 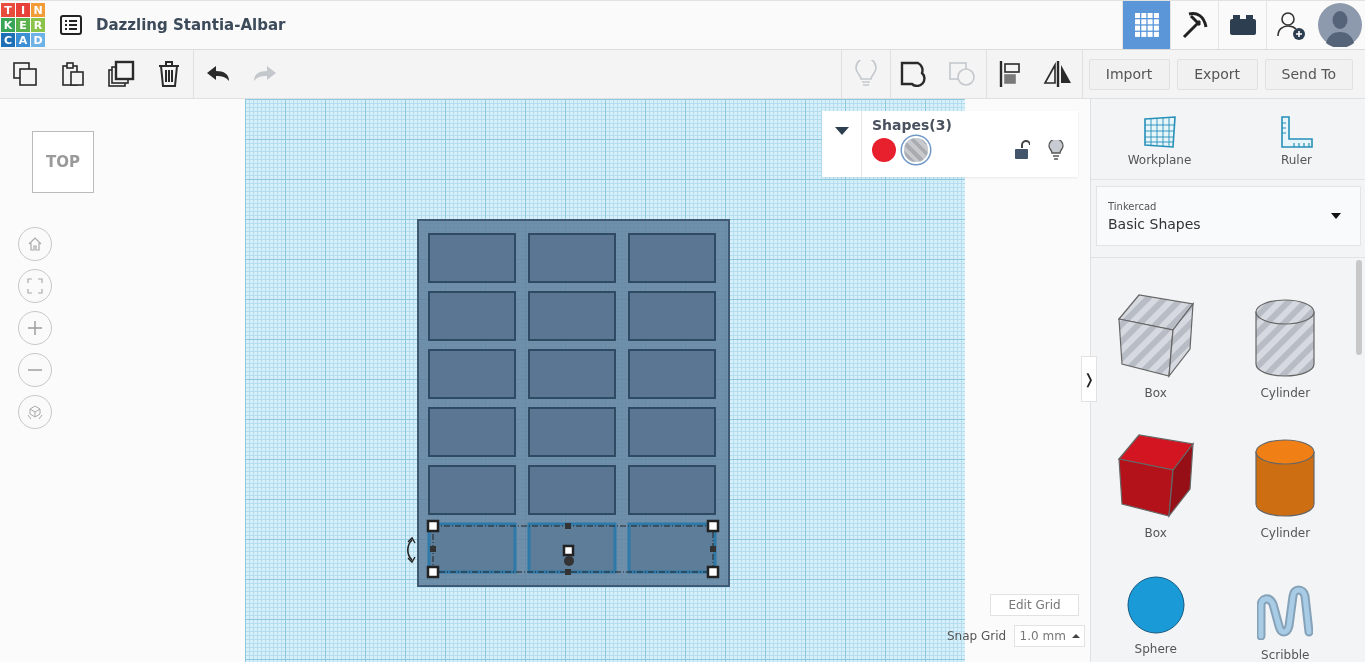 I want to click on duplicate-icon, so click(x=121, y=74).